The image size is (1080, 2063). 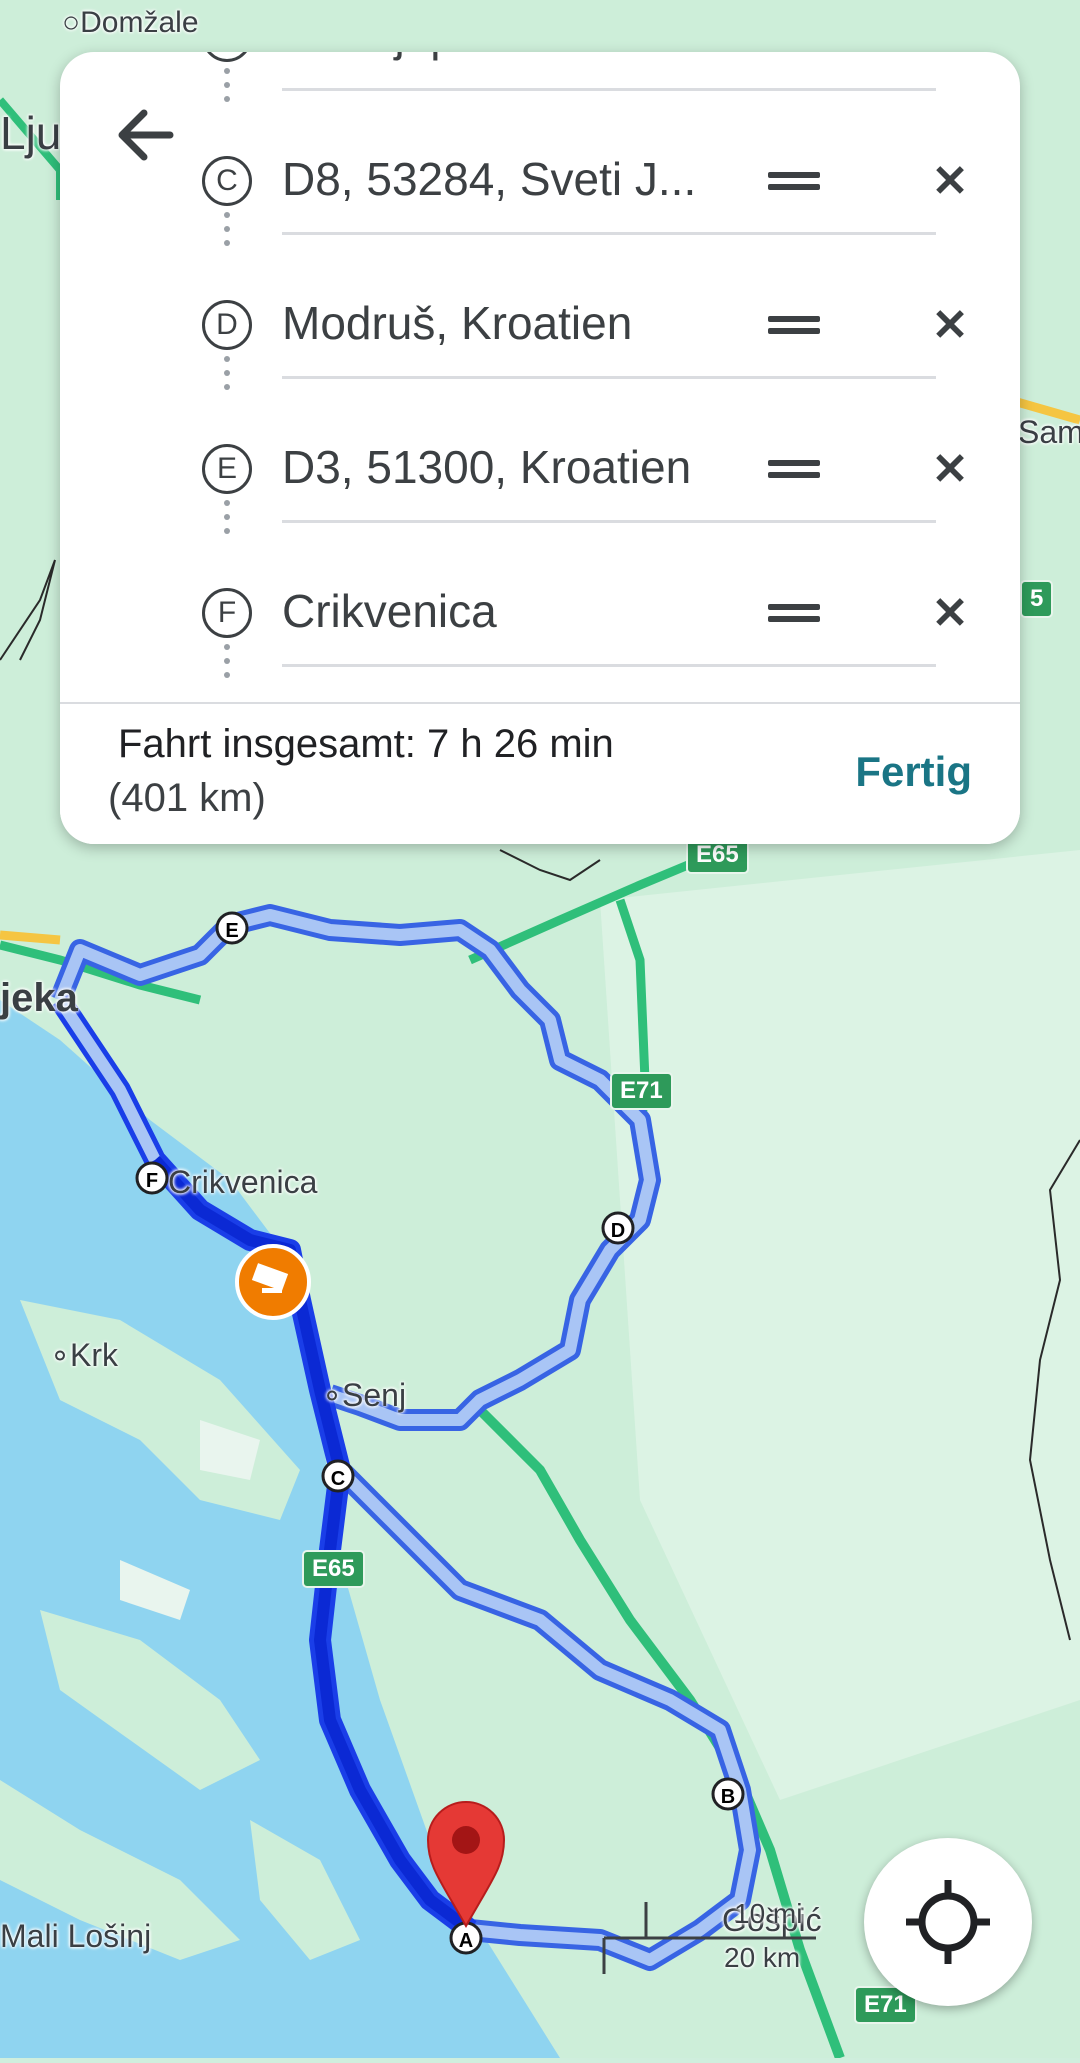 I want to click on total-duration: Fahrt insgesamt: 7 h 26 min, so click(x=366, y=744).